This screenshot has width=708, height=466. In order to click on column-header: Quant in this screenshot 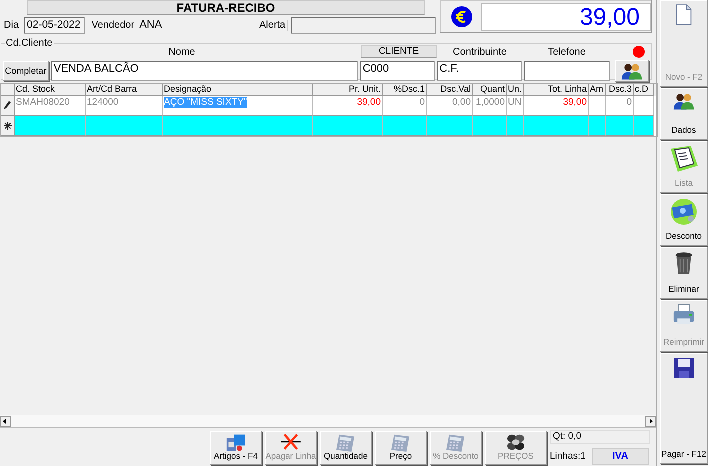, I will do `click(490, 90)`.